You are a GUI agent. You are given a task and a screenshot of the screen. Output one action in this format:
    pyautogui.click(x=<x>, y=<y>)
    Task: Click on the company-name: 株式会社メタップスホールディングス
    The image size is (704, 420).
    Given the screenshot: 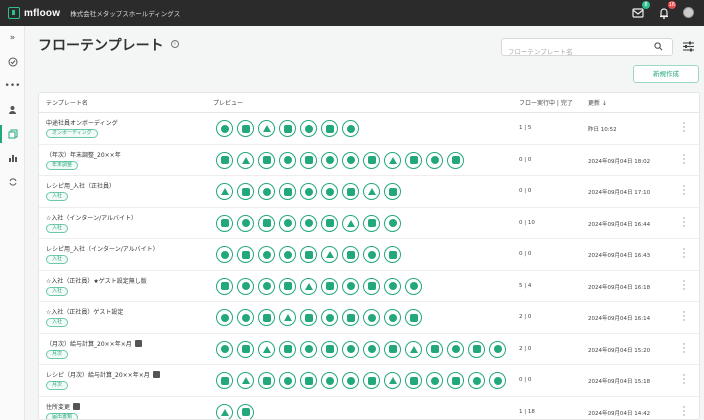 What is the action you would take?
    pyautogui.click(x=125, y=14)
    